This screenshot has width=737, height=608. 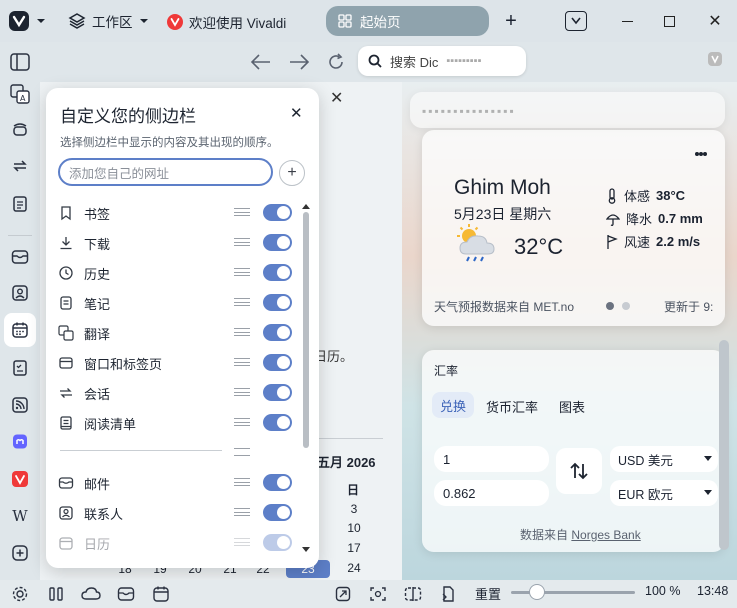 What do you see at coordinates (612, 195) in the screenshot?
I see `thermometer-icon` at bounding box center [612, 195].